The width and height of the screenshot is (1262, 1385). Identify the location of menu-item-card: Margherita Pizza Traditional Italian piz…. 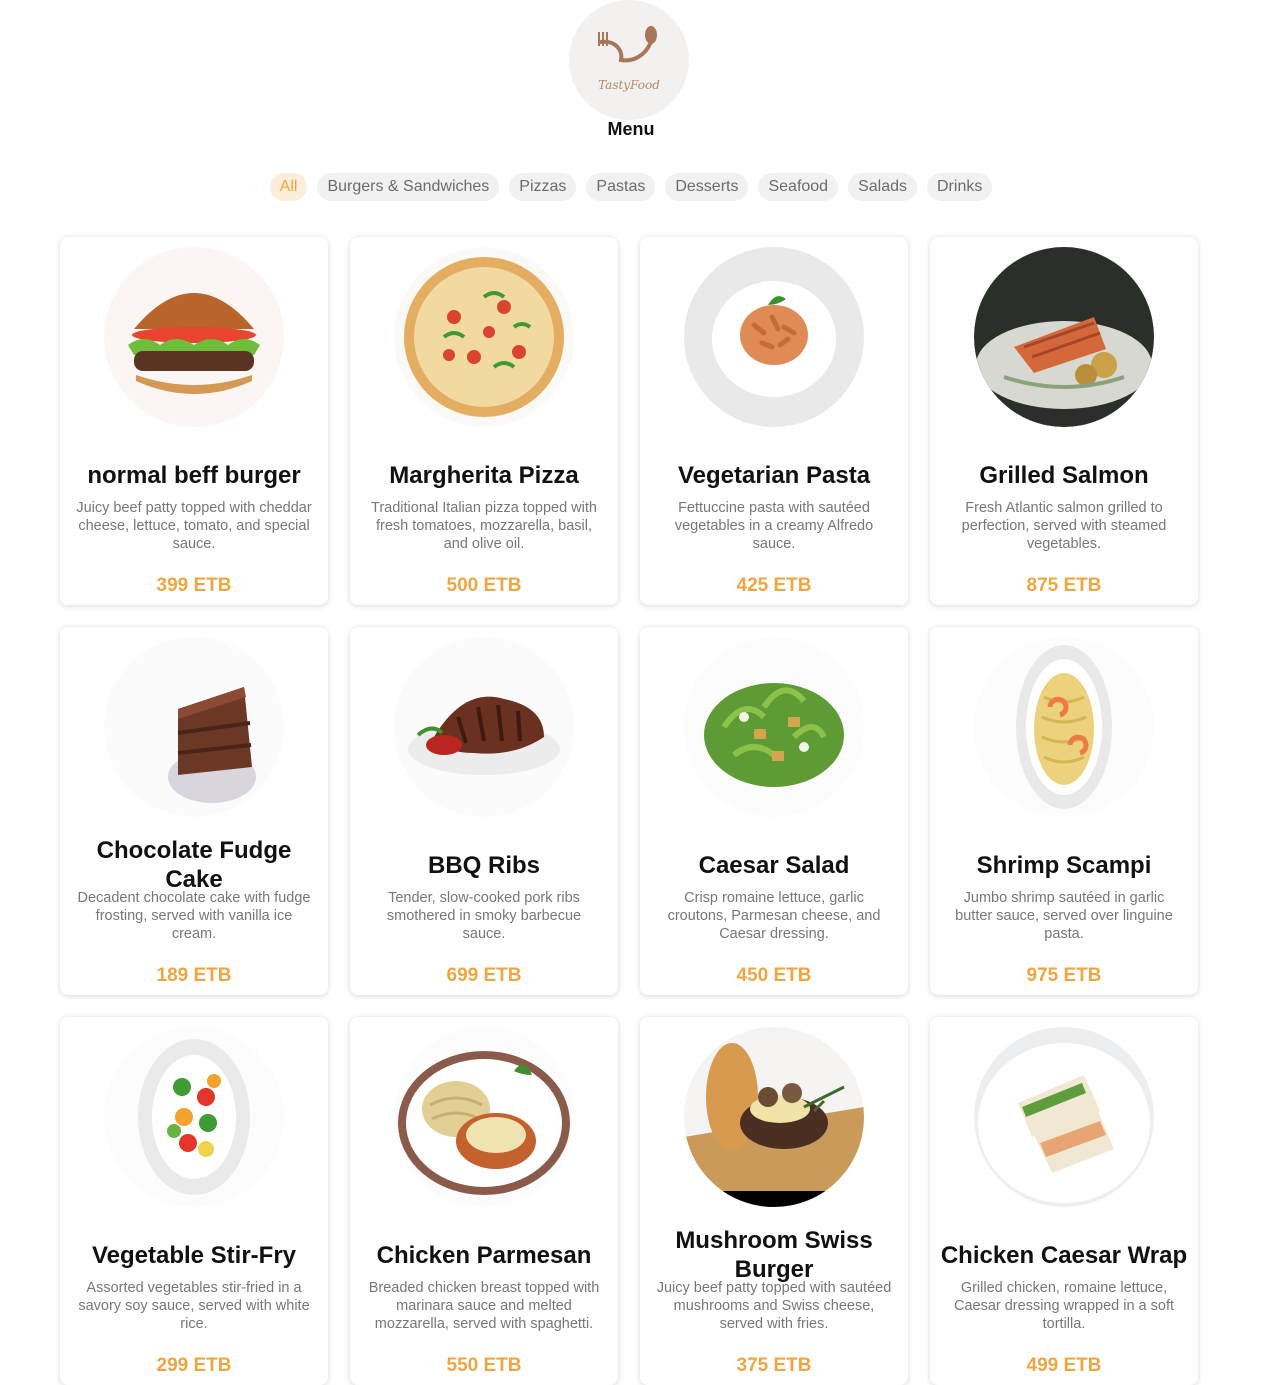
(484, 421).